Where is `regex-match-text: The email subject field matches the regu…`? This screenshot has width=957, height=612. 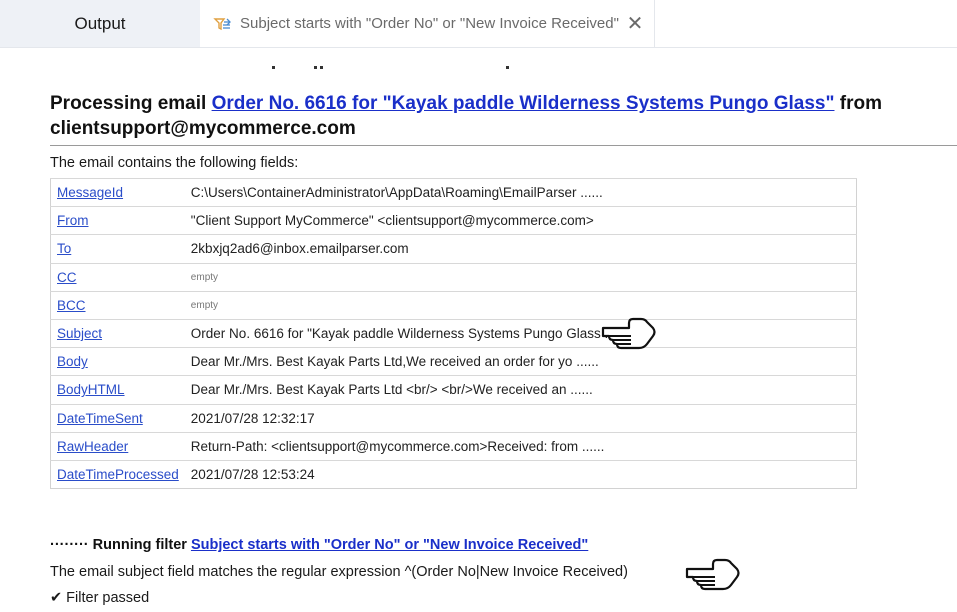
regex-match-text: The email subject field matches the regu… is located at coordinates (339, 572).